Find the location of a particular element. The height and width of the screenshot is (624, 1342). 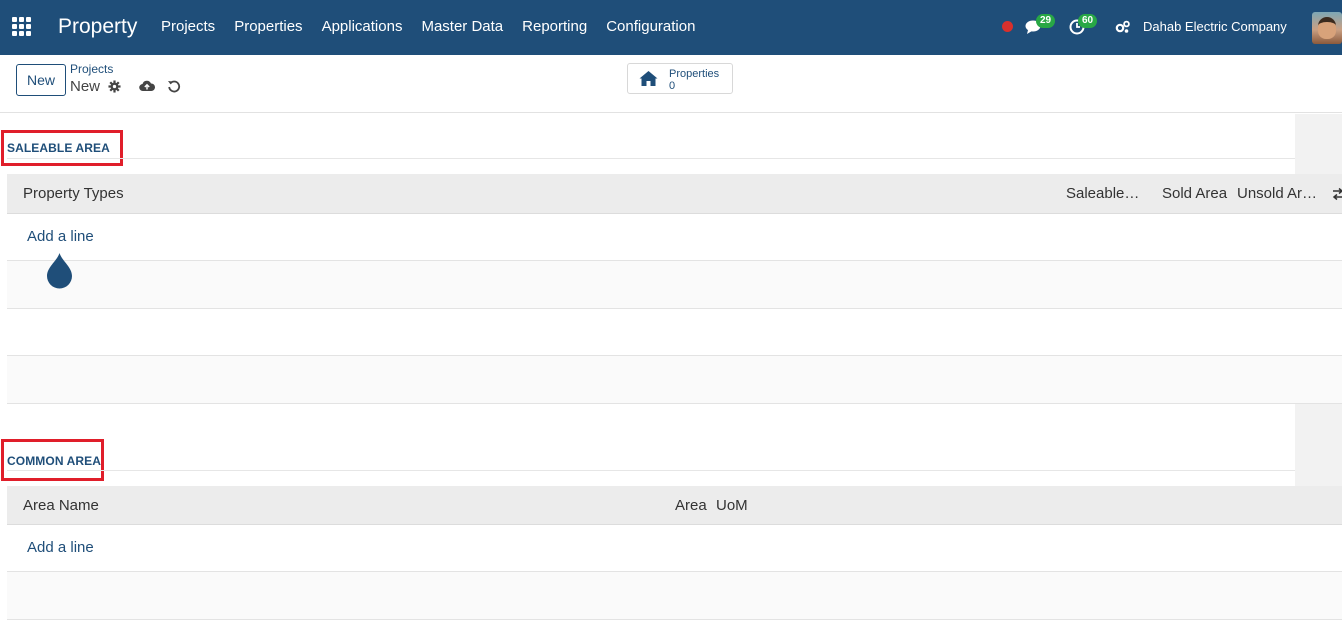

control-panel: New Projects New Properties 0 is located at coordinates (671, 84).